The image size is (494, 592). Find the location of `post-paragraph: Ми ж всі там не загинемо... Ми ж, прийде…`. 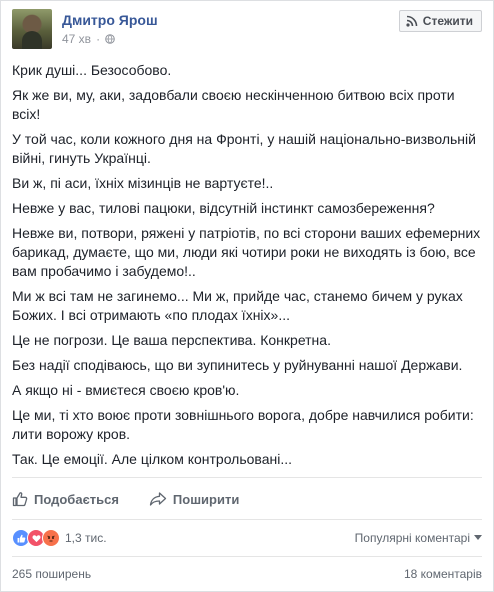

post-paragraph: Ми ж всі там не загинемо... Ми ж, прийде… is located at coordinates (237, 305).